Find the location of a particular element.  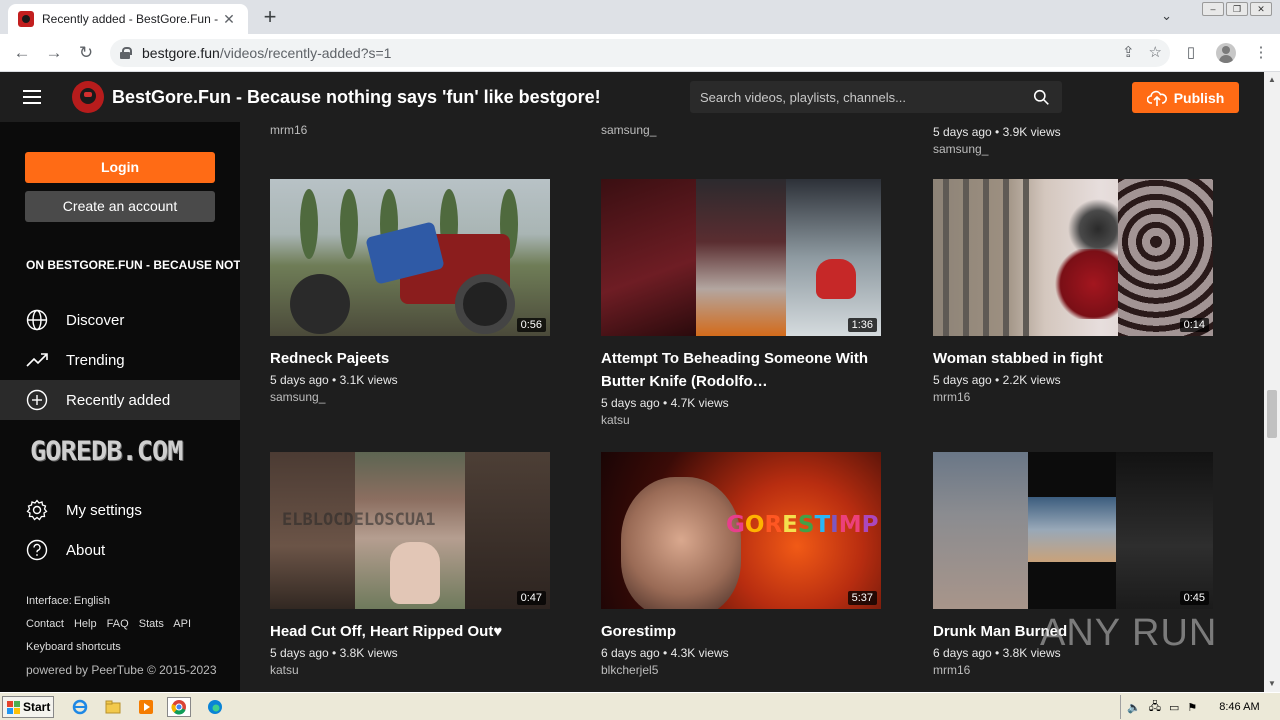

publish-button: Publish is located at coordinates (1185, 97).